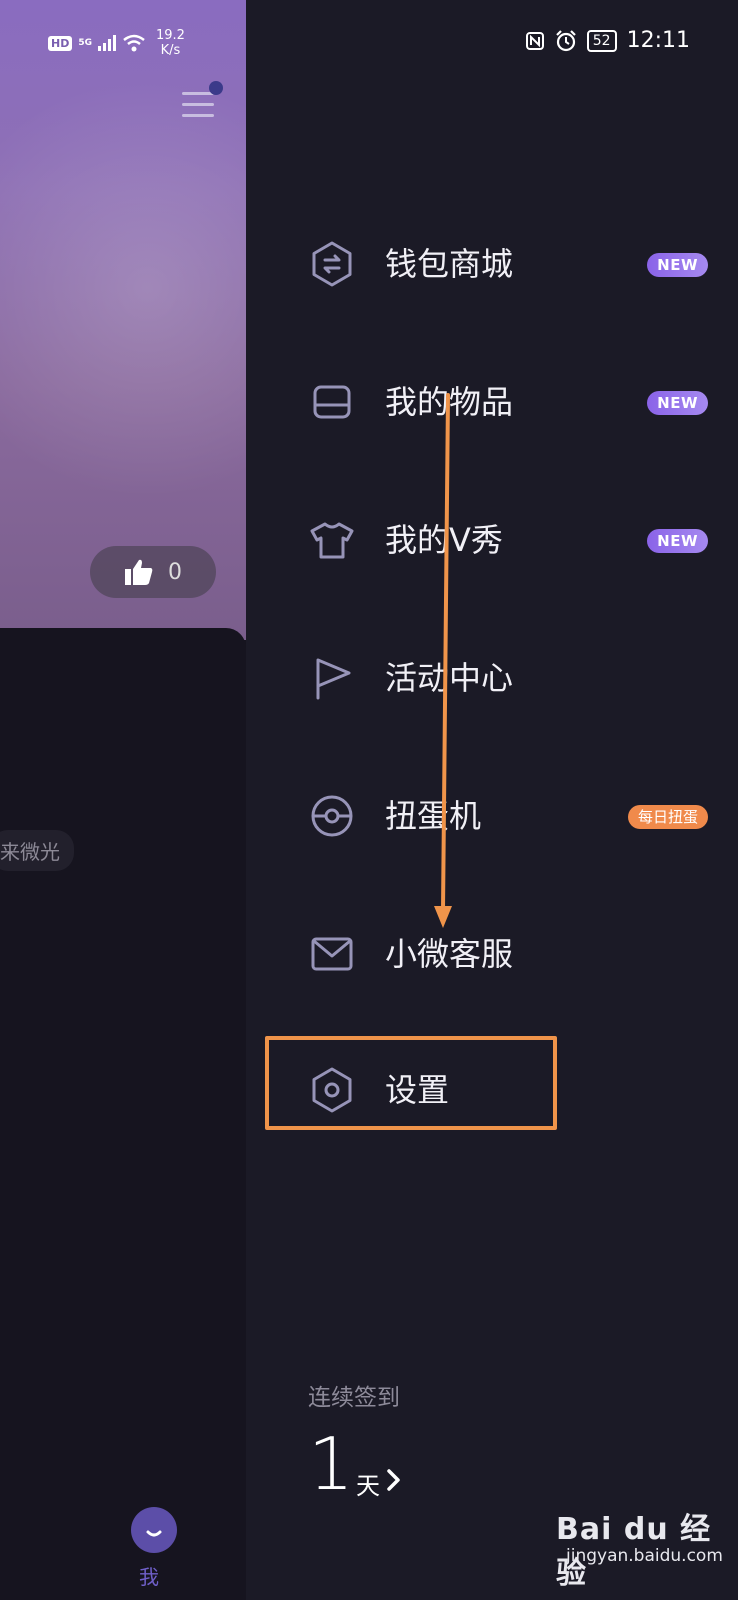  What do you see at coordinates (154, 1533) in the screenshot?
I see `smile-icon` at bounding box center [154, 1533].